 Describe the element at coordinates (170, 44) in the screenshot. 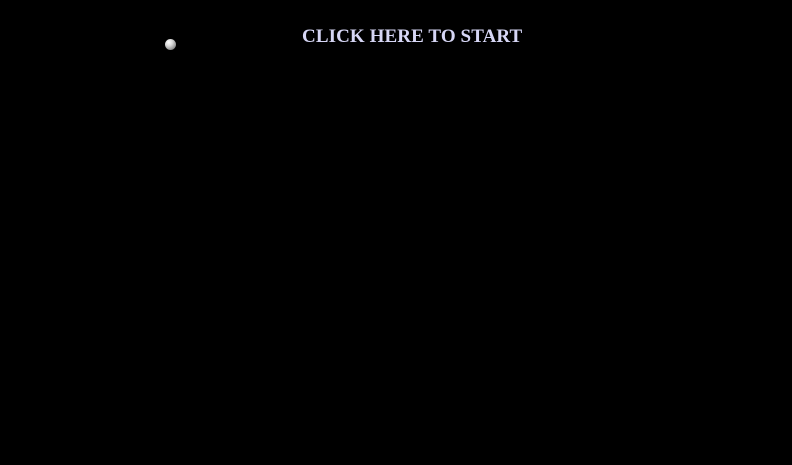

I see `ball-icon` at that location.